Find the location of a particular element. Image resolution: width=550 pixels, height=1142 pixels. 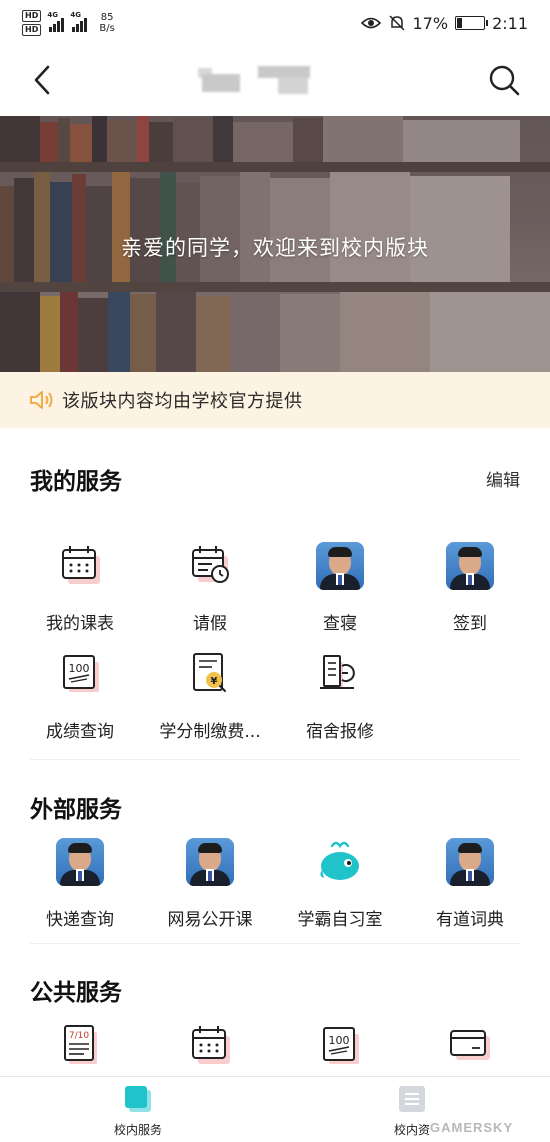

eye-icon is located at coordinates (370, 23).